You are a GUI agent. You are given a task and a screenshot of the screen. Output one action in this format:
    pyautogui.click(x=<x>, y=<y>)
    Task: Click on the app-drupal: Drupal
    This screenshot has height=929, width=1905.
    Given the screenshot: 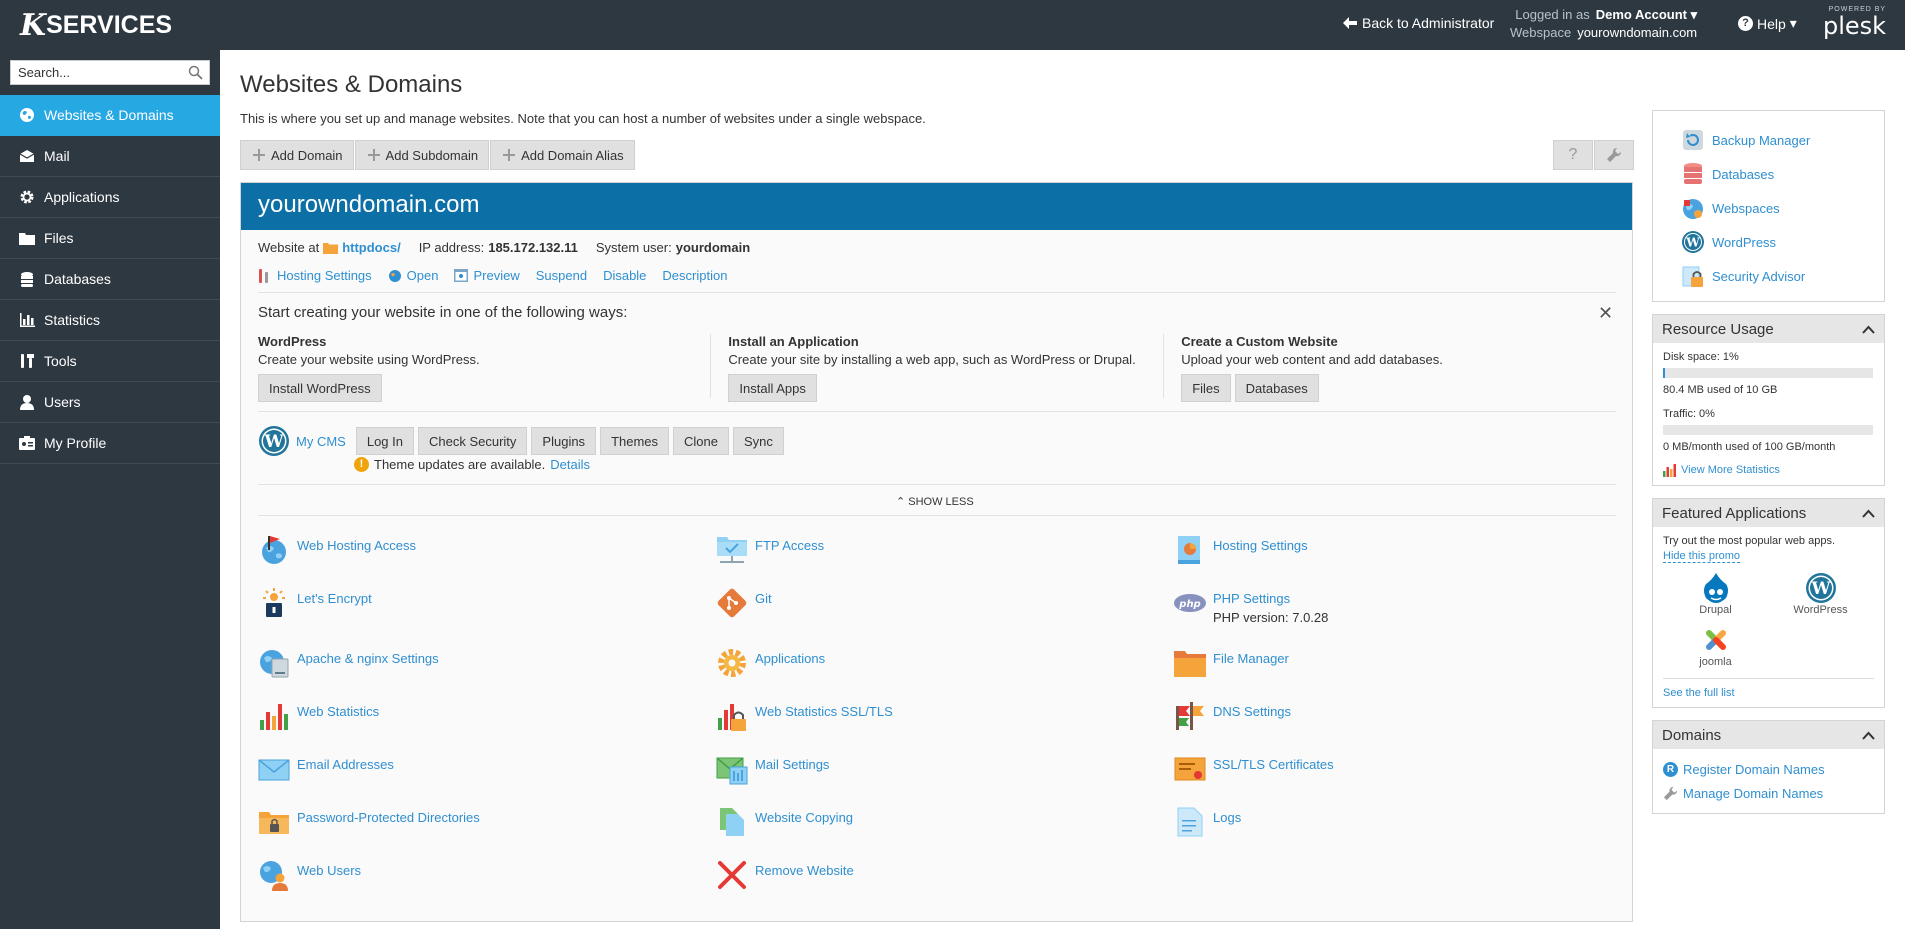 What is the action you would take?
    pyautogui.click(x=1715, y=594)
    